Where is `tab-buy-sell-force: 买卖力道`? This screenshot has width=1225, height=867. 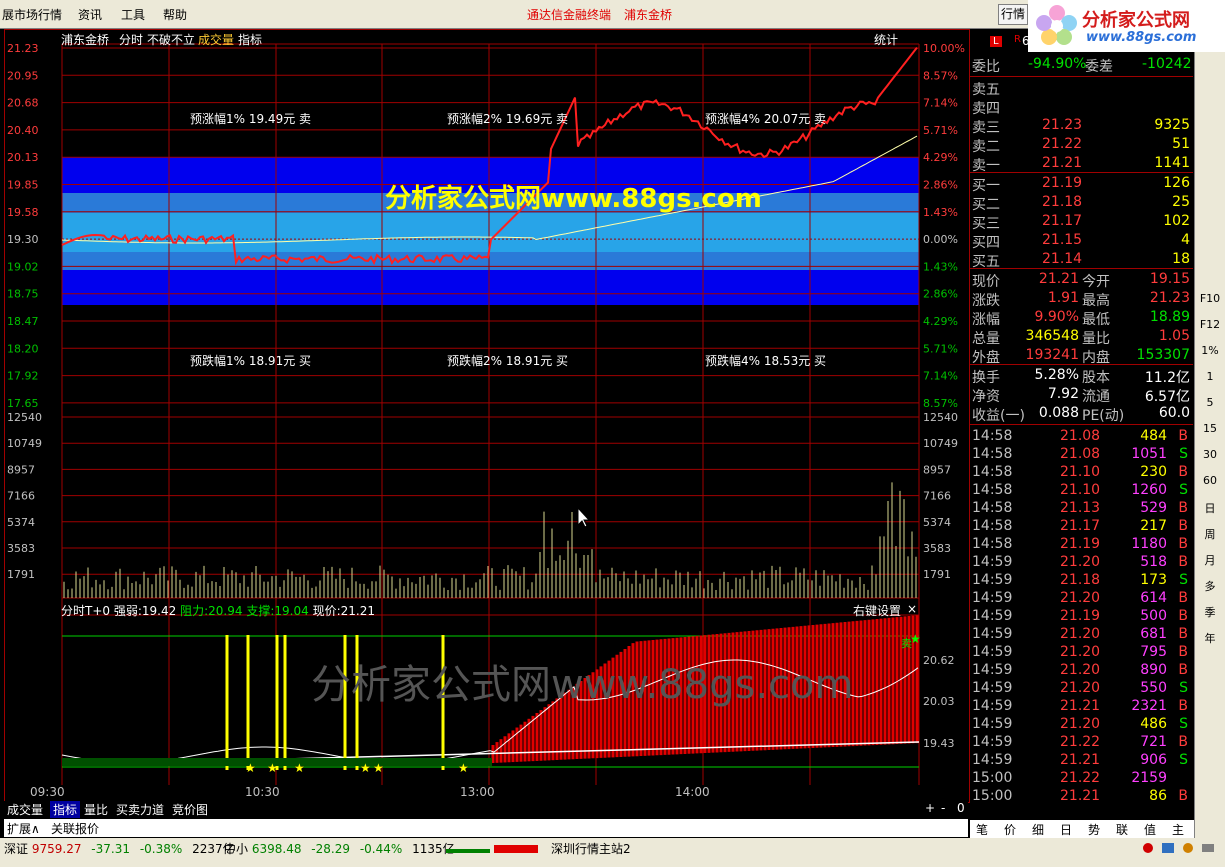
tab-buy-sell-force: 买卖力道 is located at coordinates (140, 809).